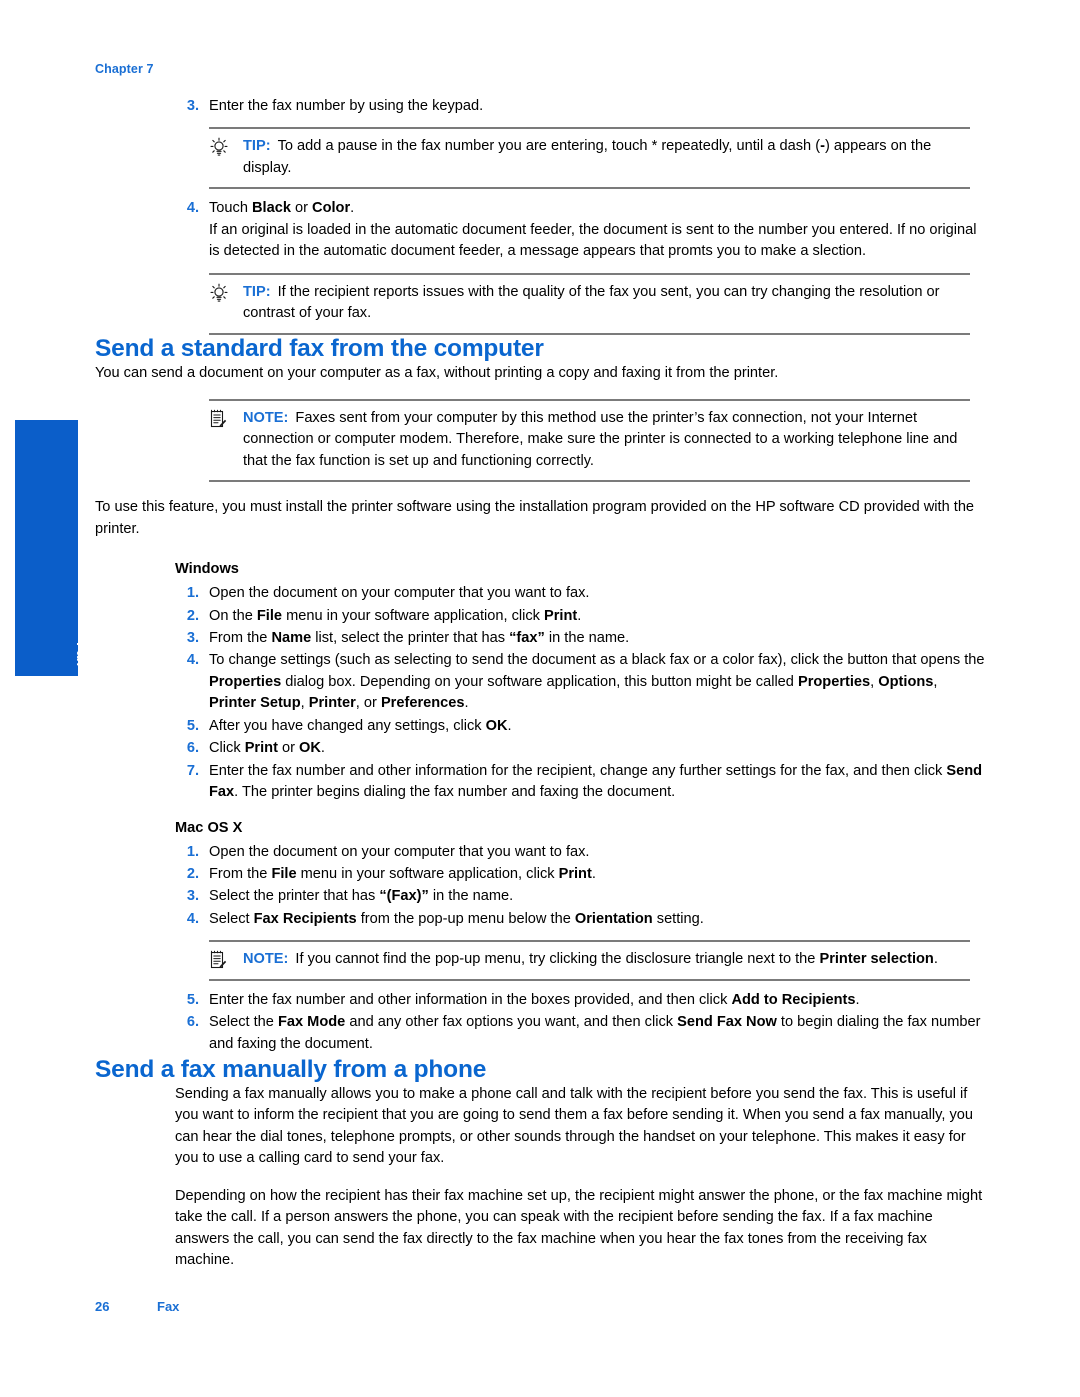  Describe the element at coordinates (221, 960) in the screenshot. I see `note-pad-icon` at that location.